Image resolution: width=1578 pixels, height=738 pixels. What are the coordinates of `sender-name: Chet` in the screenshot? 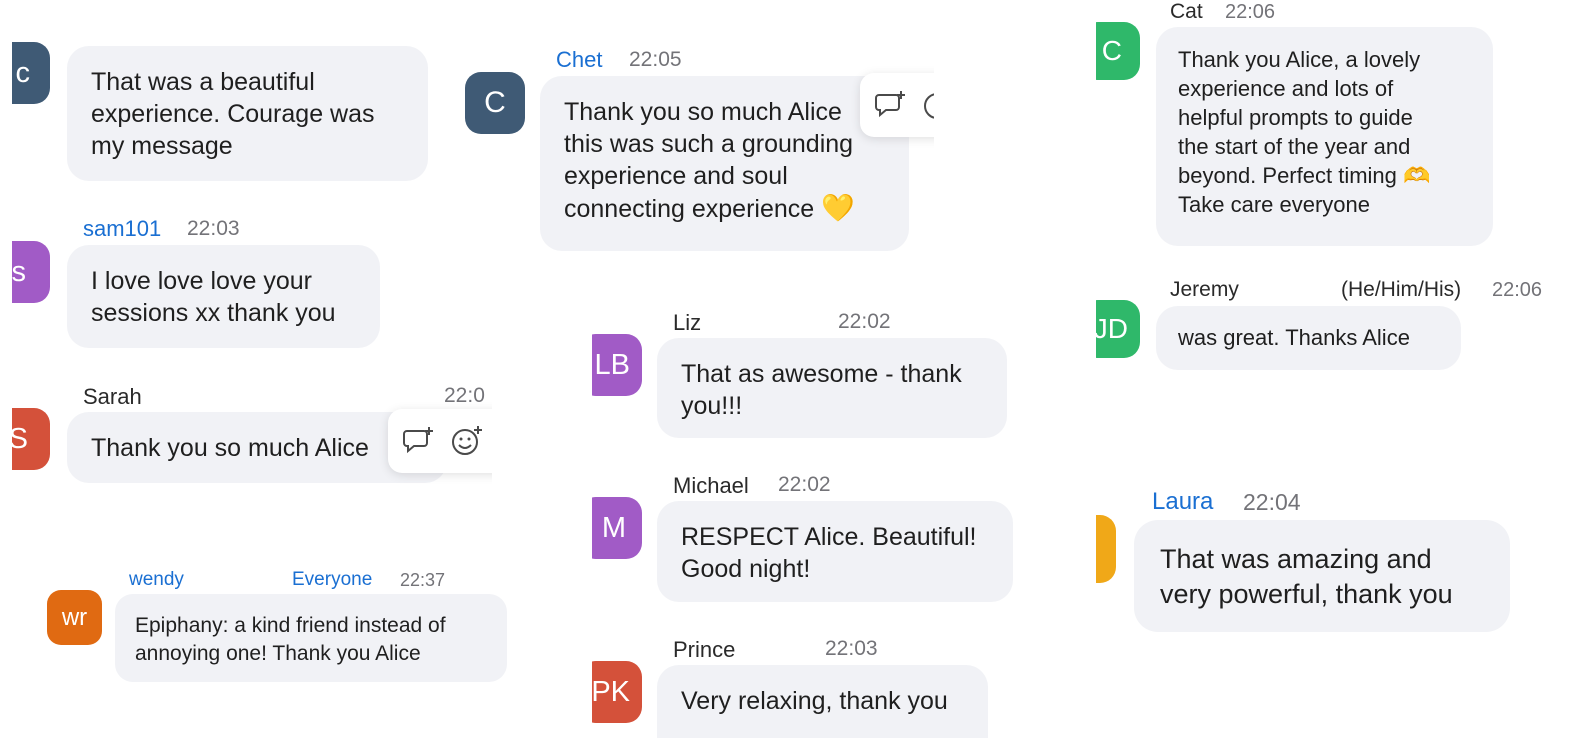 It's located at (579, 60).